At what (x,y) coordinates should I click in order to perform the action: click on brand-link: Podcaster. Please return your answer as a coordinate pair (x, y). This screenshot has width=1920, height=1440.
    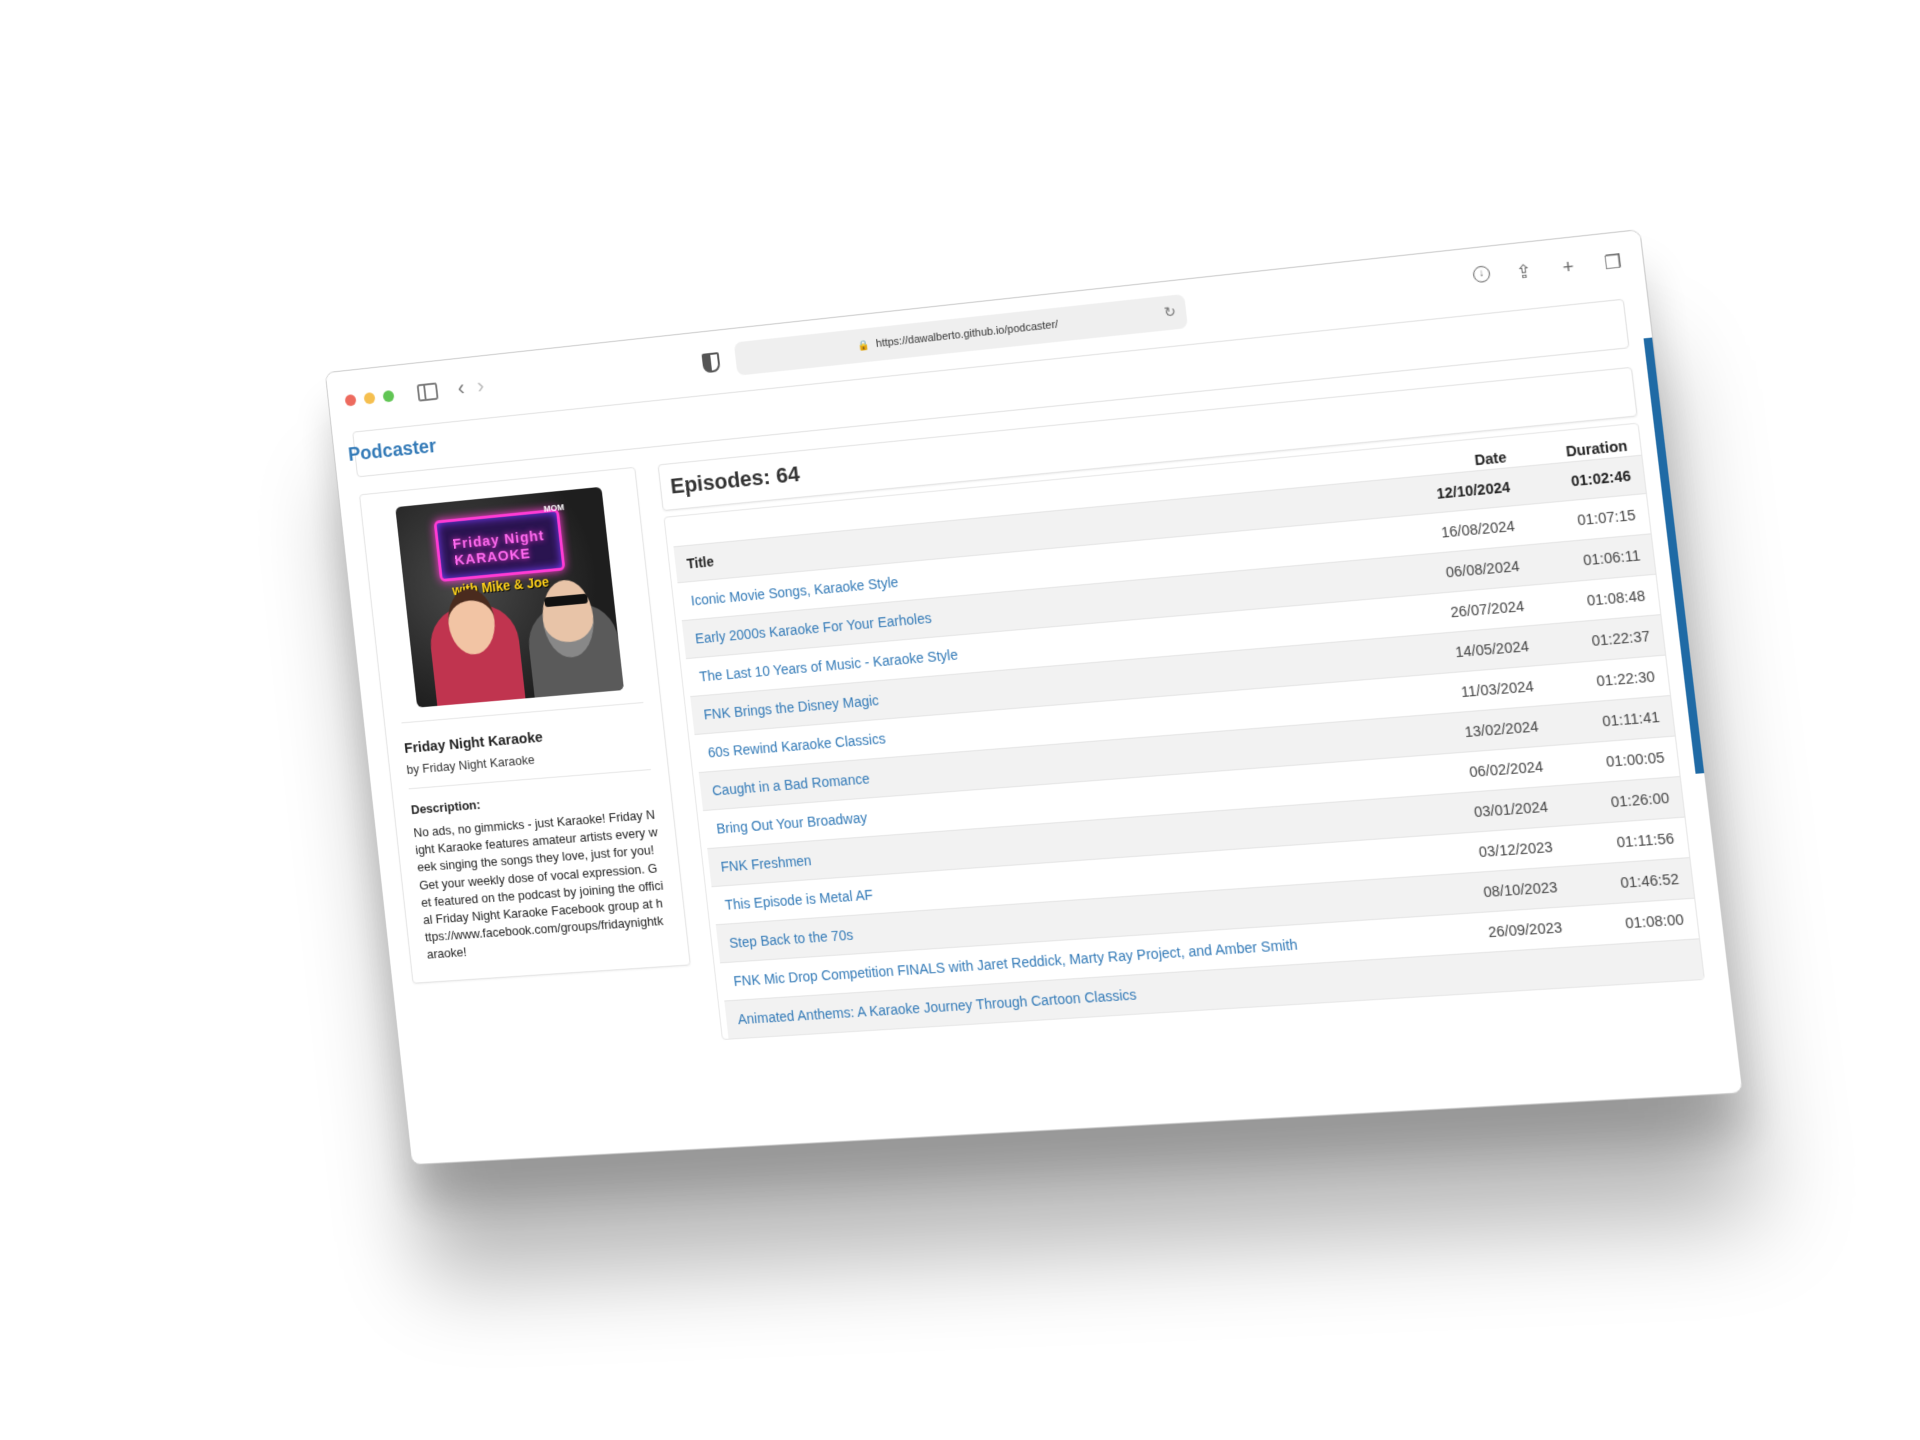
    Looking at the image, I should click on (392, 450).